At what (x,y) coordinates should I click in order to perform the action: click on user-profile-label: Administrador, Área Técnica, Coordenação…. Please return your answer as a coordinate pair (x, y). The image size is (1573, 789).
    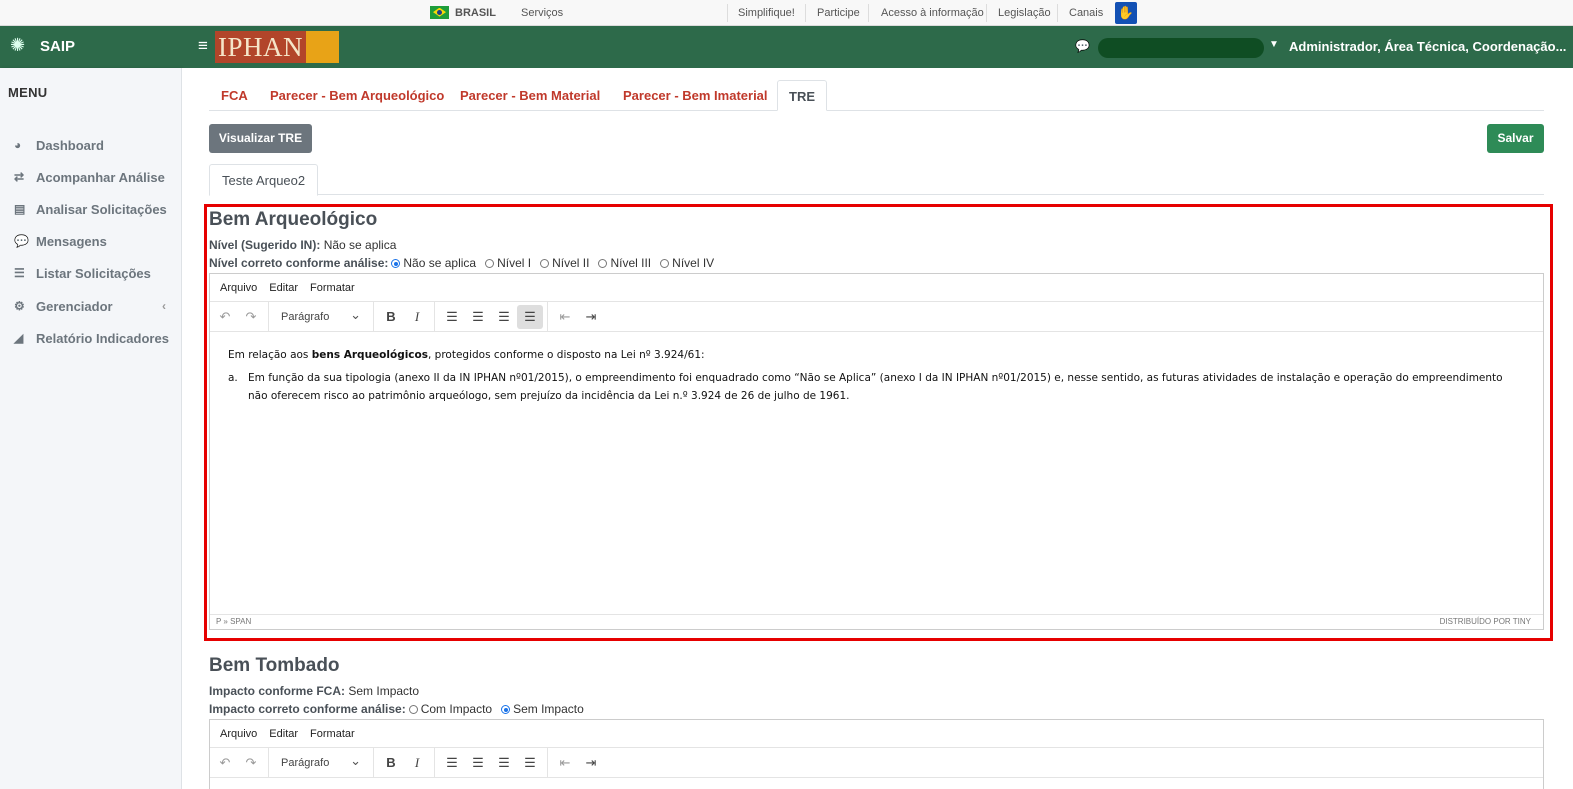
    Looking at the image, I should click on (1427, 46).